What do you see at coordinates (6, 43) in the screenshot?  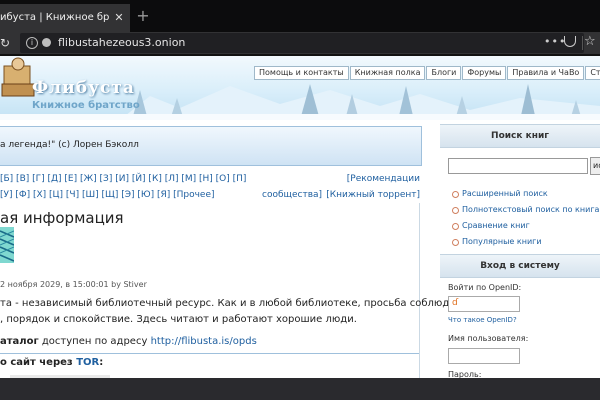 I see `reload-icon: ↻` at bounding box center [6, 43].